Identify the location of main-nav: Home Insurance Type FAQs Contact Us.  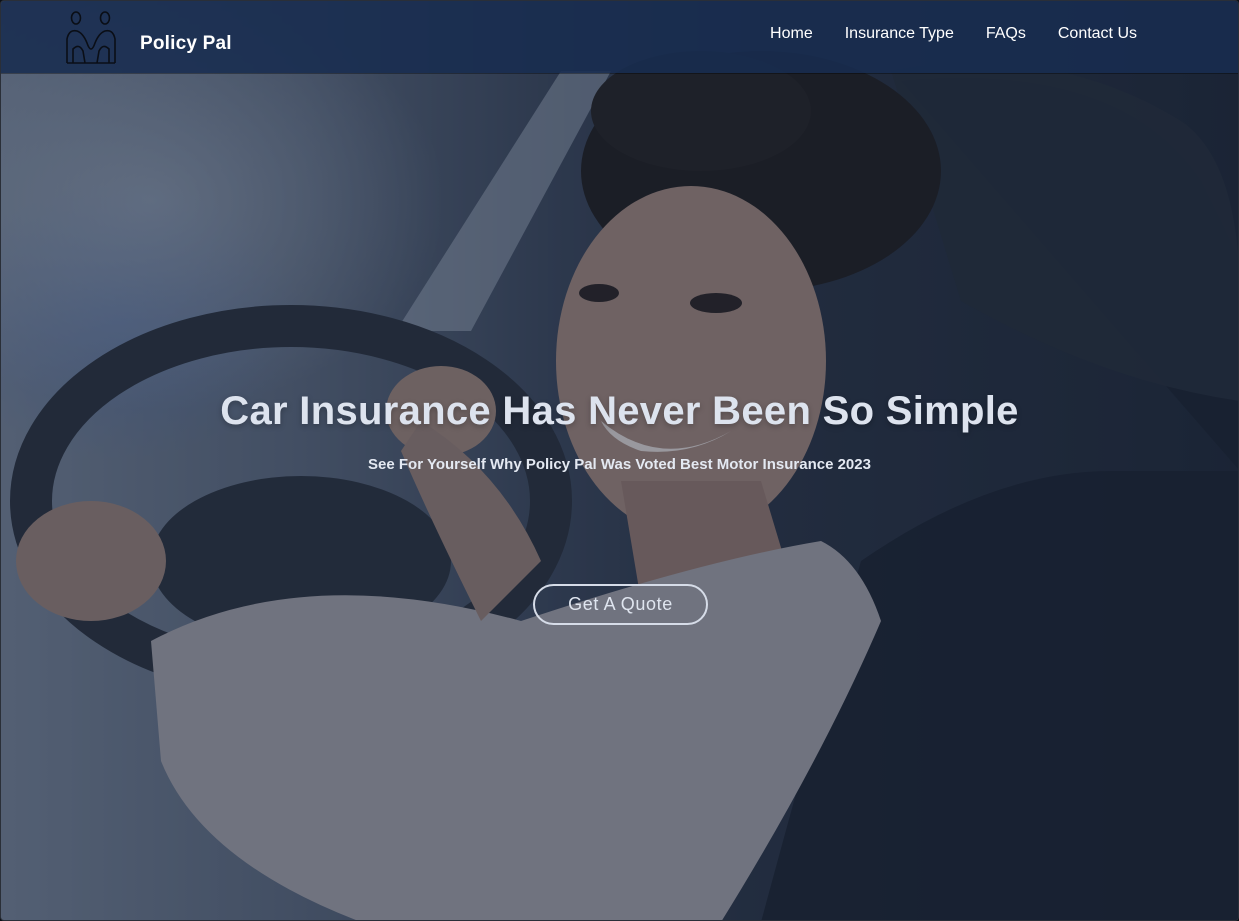
(953, 34).